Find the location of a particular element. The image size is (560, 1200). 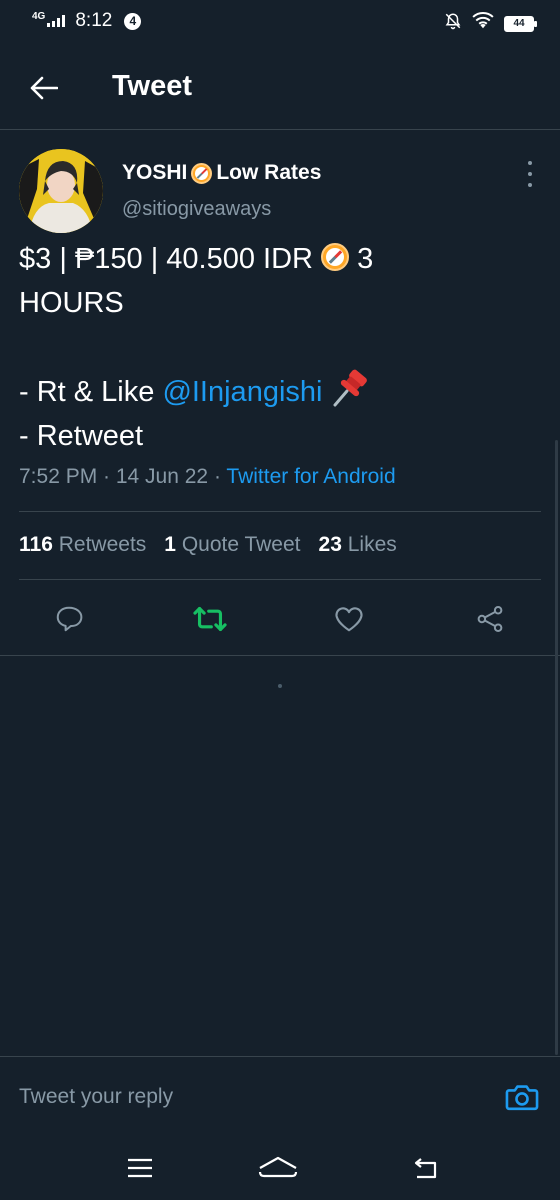

status-time: 8:12 is located at coordinates (94, 20).